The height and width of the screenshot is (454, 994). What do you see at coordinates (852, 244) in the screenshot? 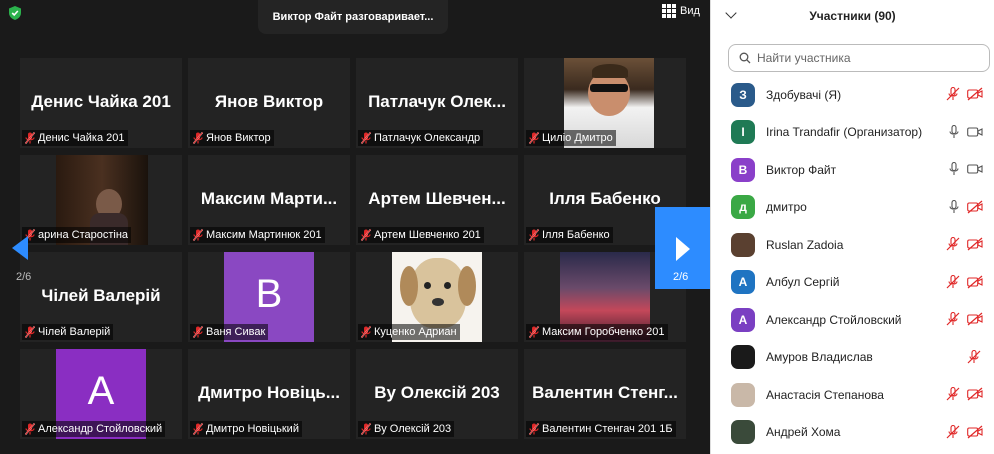
I see `participant-row: Ruslan Zadoia` at bounding box center [852, 244].